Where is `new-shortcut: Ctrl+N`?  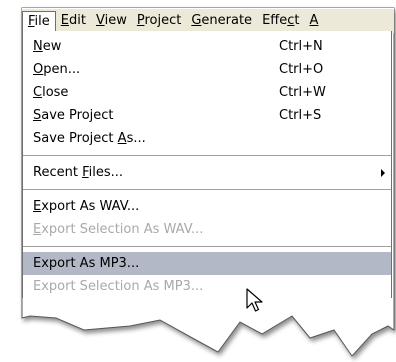
new-shortcut: Ctrl+N is located at coordinates (301, 46).